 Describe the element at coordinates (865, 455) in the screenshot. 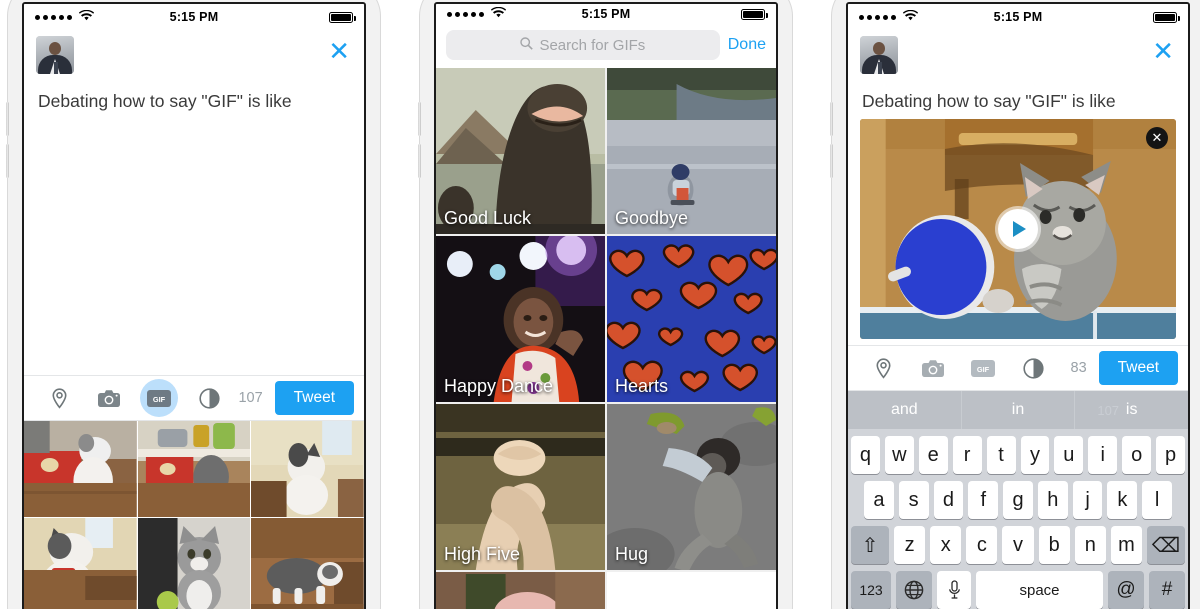

I see `key-q: q` at that location.